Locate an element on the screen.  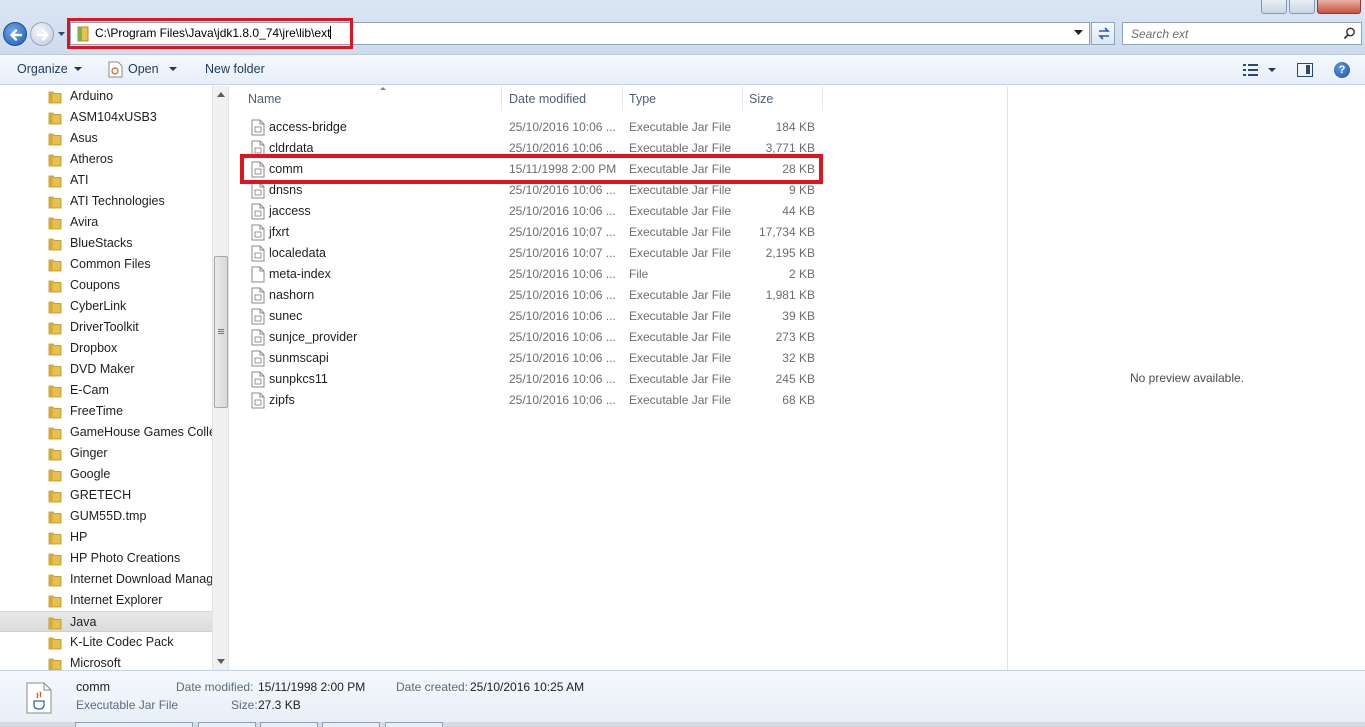
scroll-thumb is located at coordinates (221, 332).